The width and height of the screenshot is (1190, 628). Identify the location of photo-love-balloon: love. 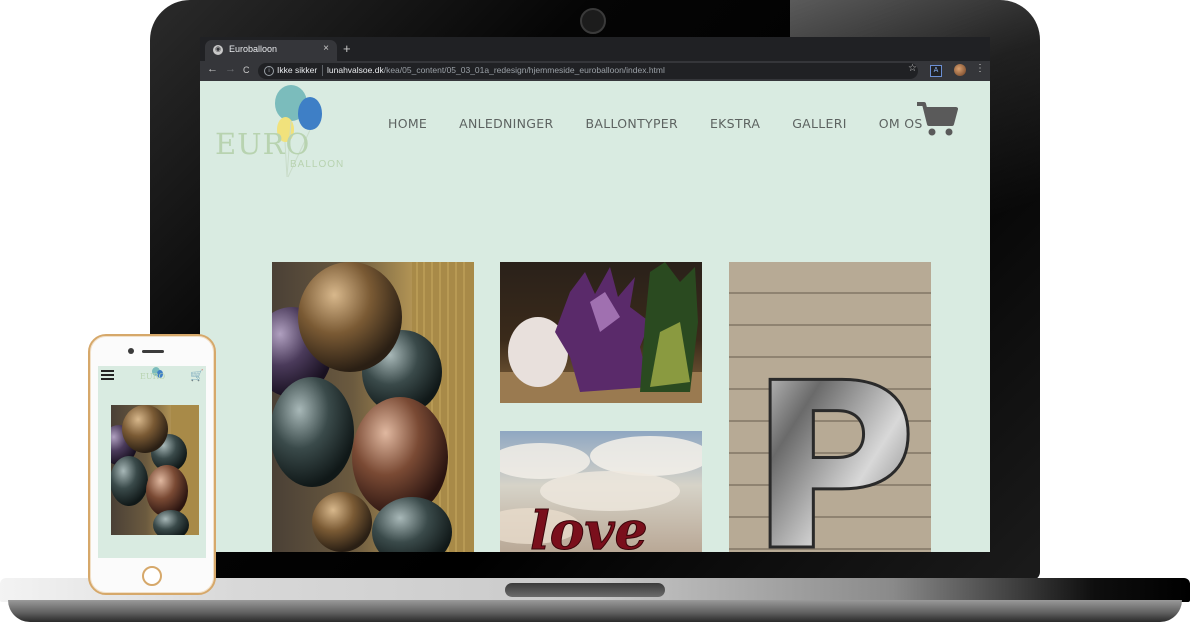
(601, 491).